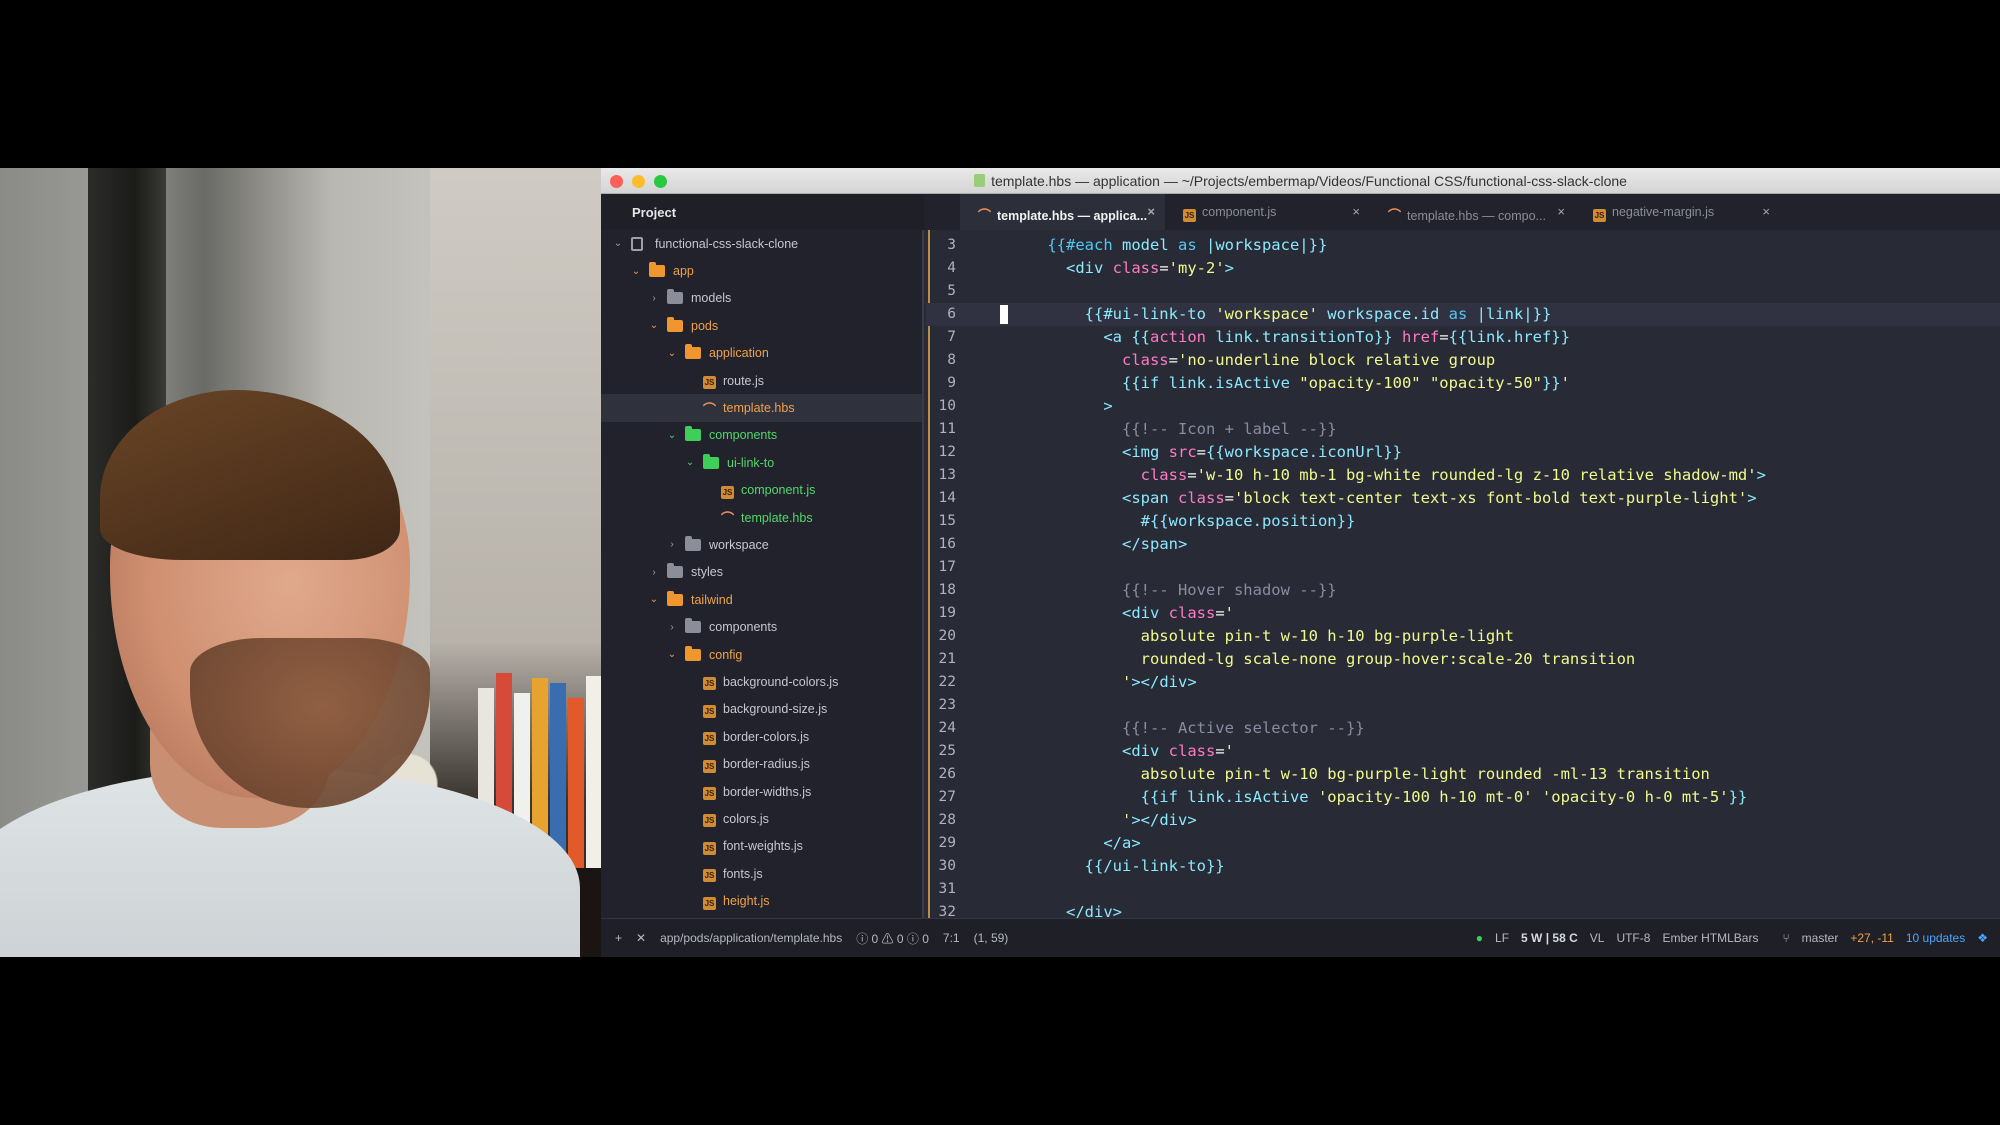 The width and height of the screenshot is (2000, 1125). What do you see at coordinates (761, 243) in the screenshot?
I see `tree-item: ⌄ functional-css-slack-clone` at bounding box center [761, 243].